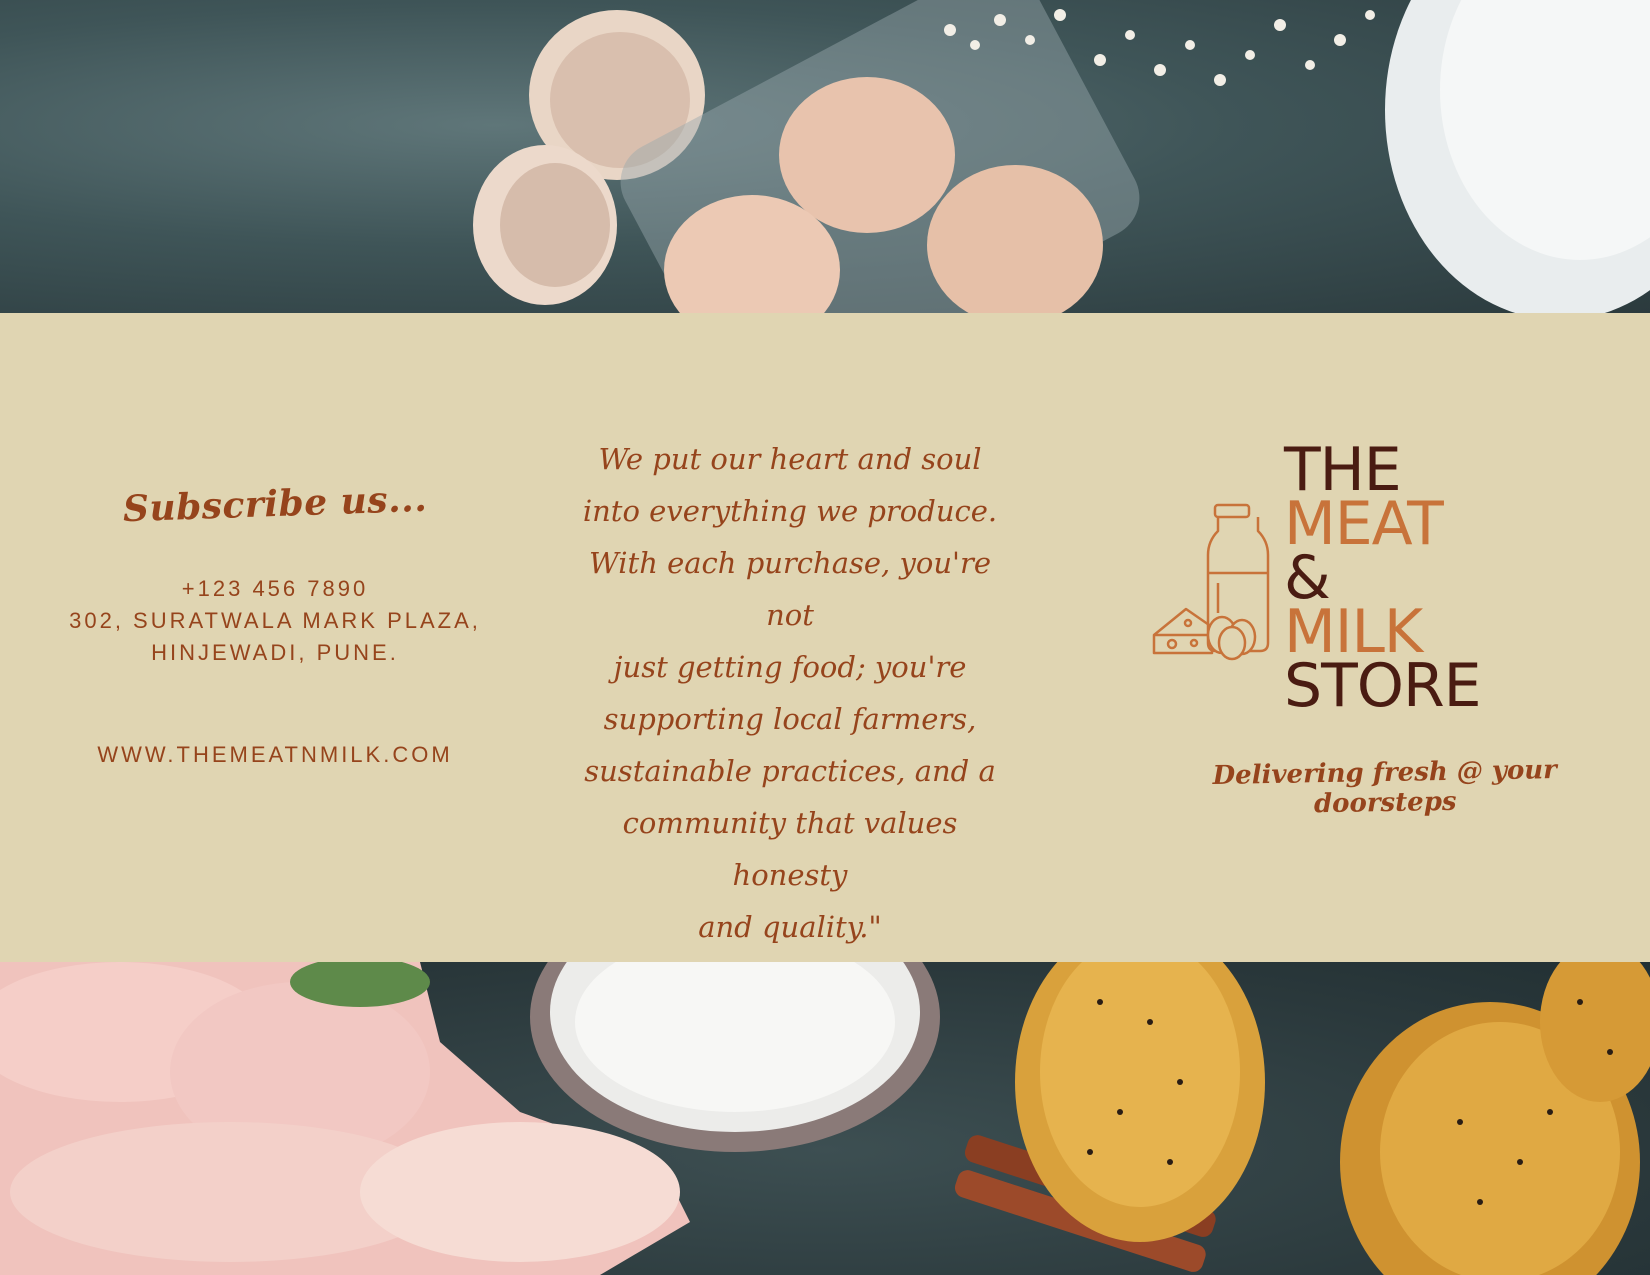 Image resolution: width=1650 pixels, height=1275 pixels. Describe the element at coordinates (790, 459) in the screenshot. I see `quote-line: We put our heart and soul` at that location.